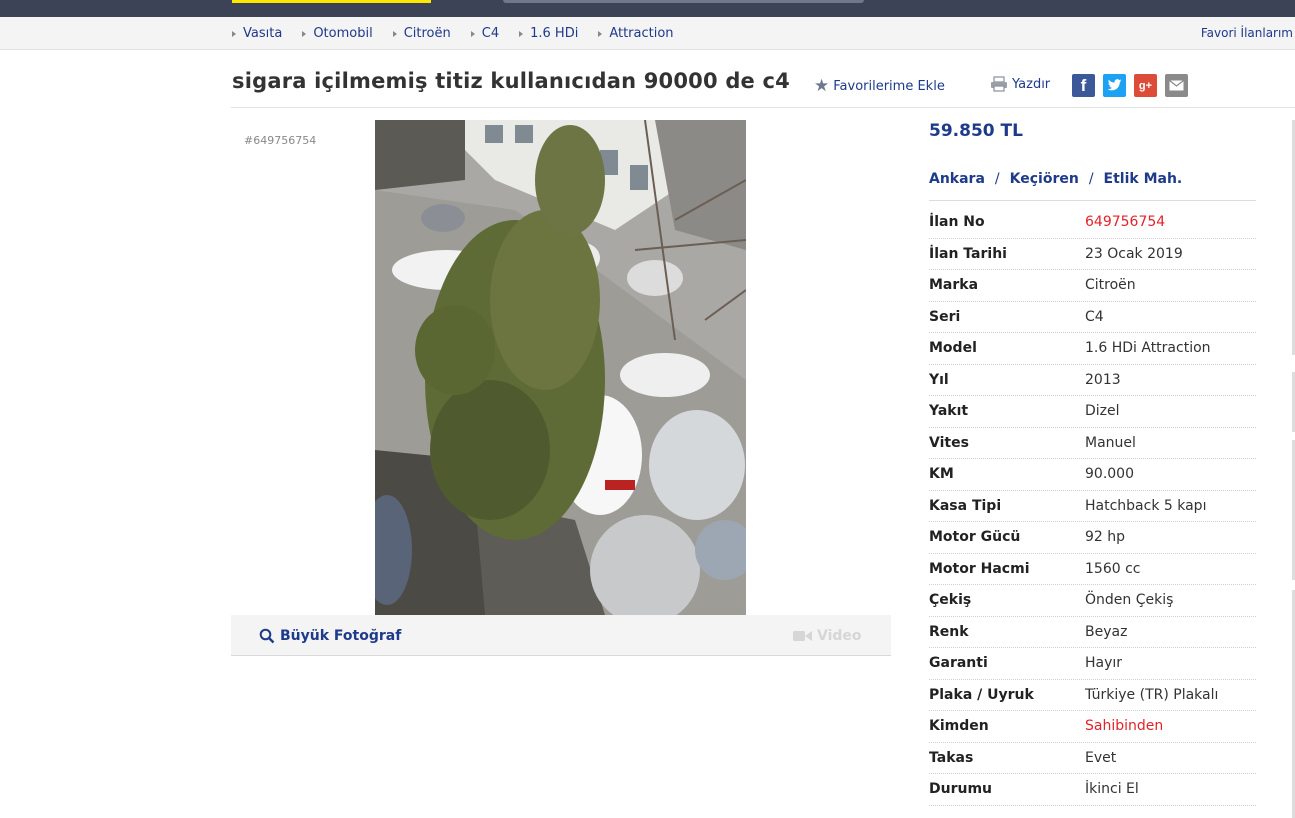  I want to click on detail-label: Yakıt, so click(949, 411).